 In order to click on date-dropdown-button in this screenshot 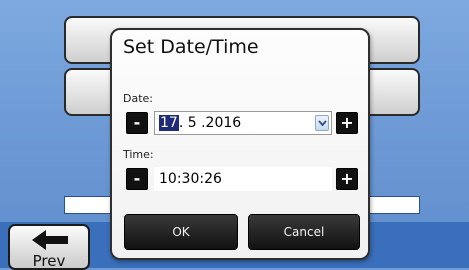, I will do `click(322, 123)`.